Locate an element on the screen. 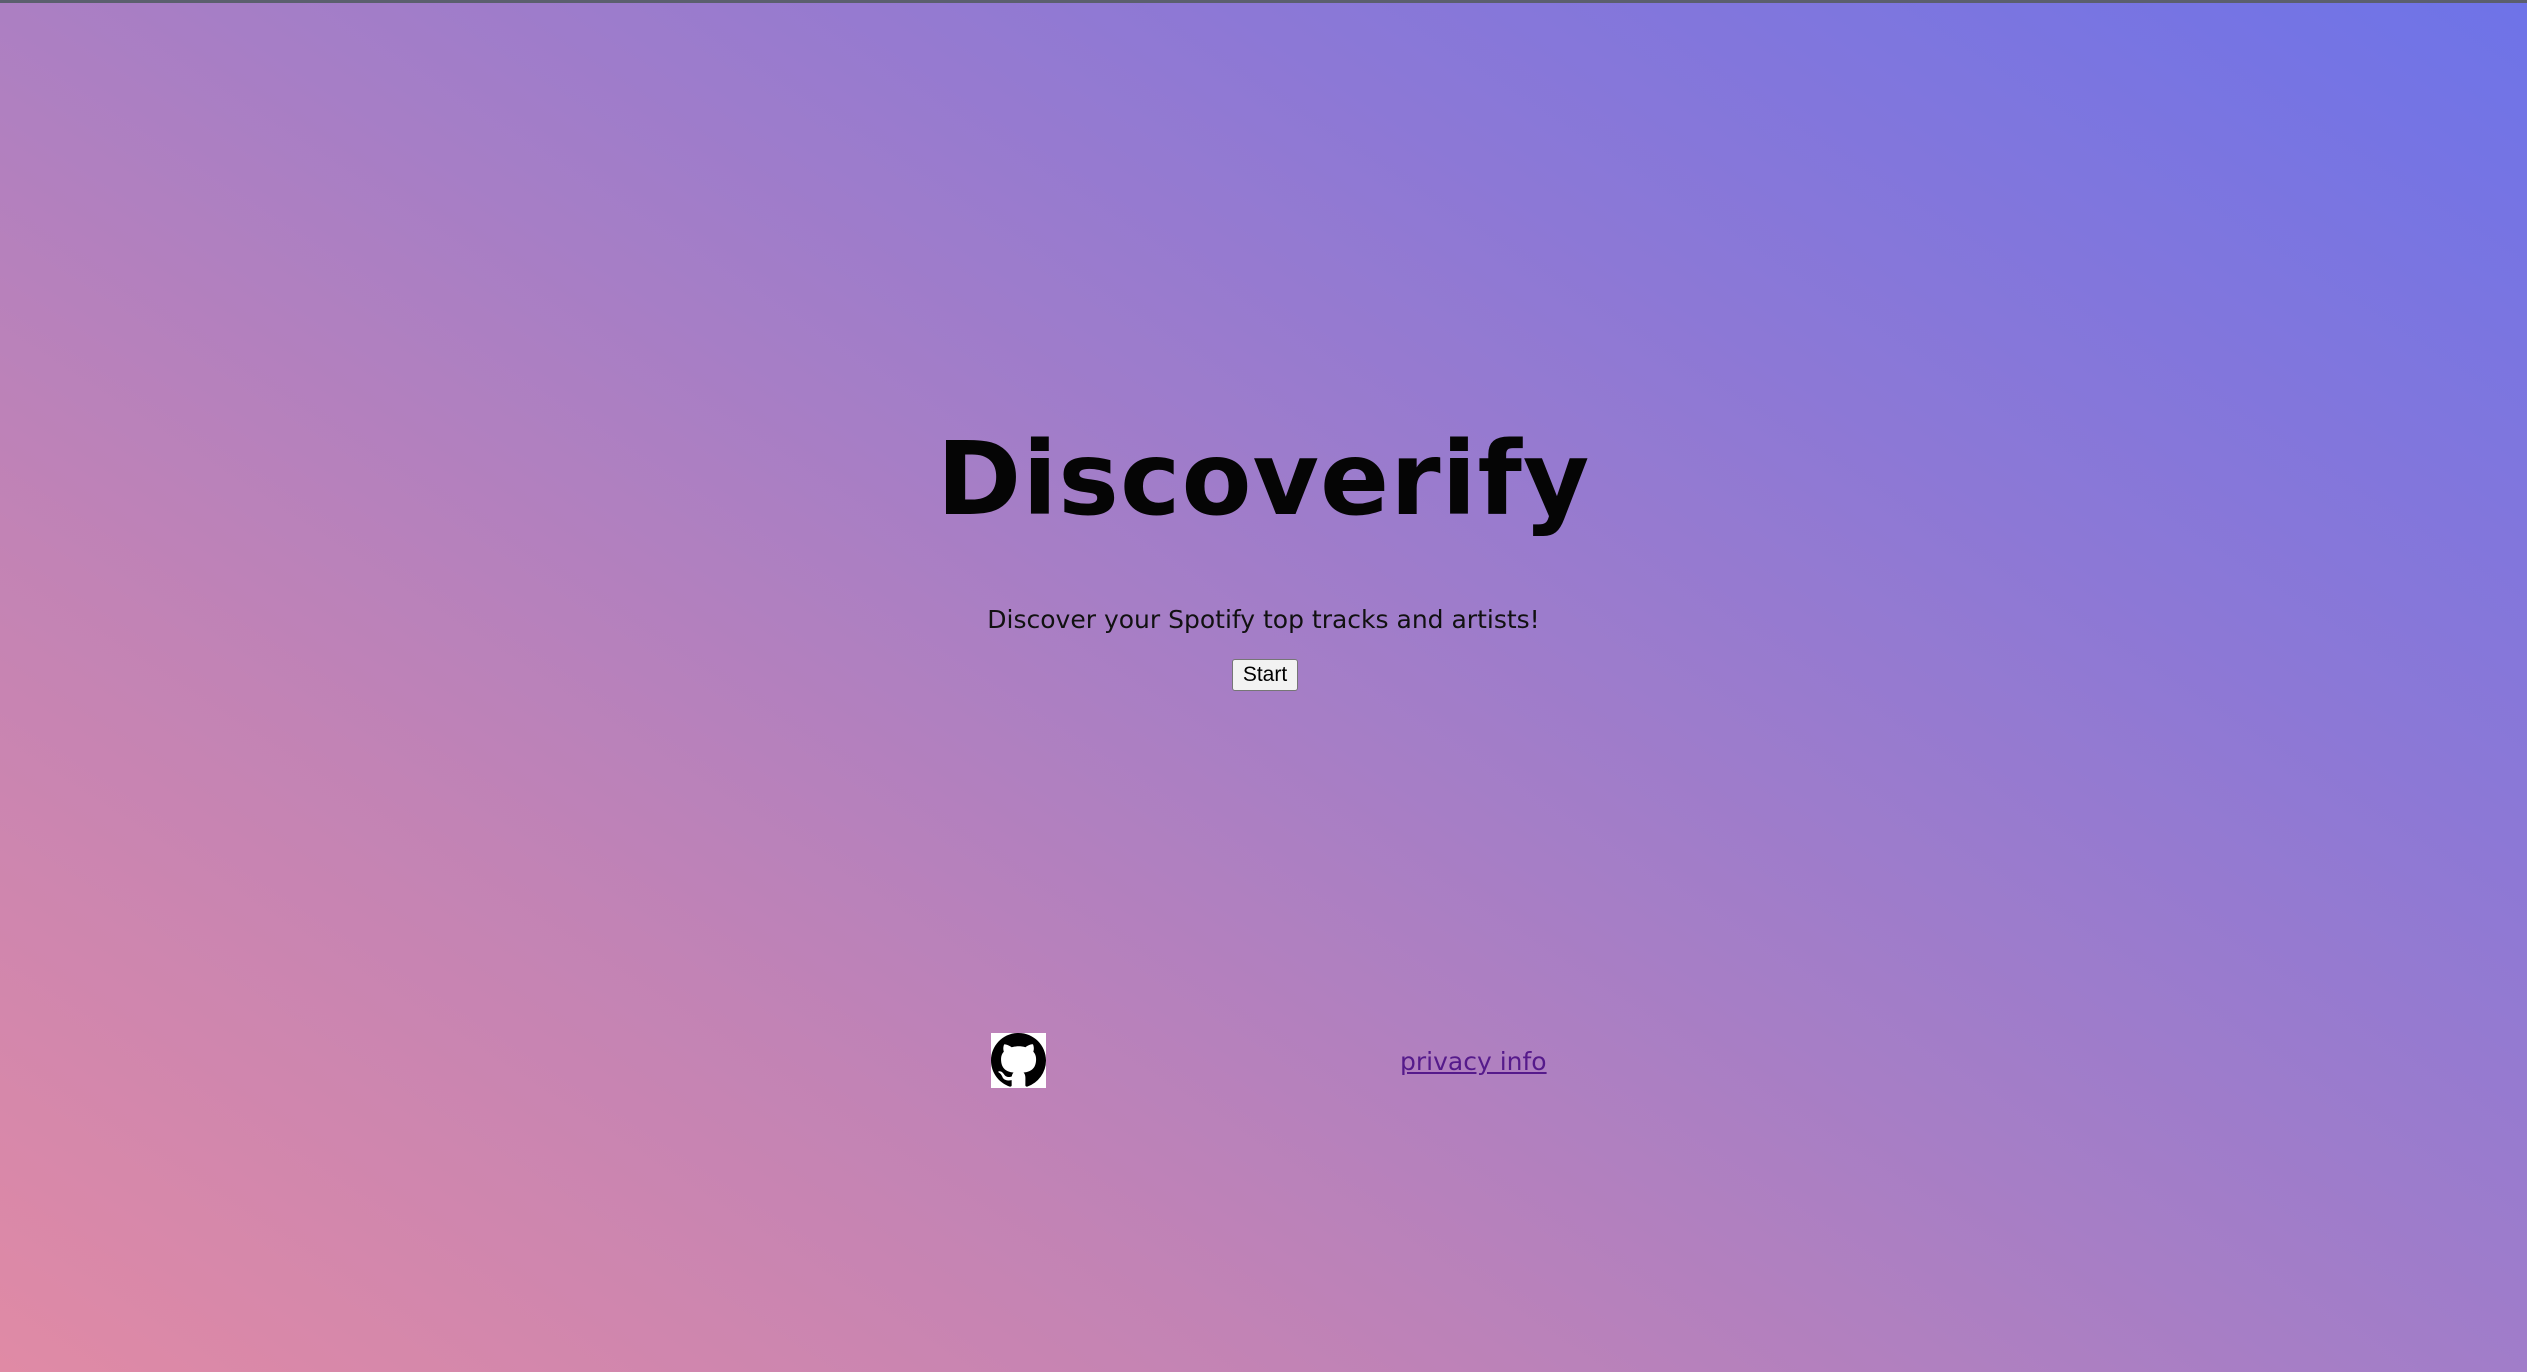 The height and width of the screenshot is (1372, 2527). start-button: Start is located at coordinates (1265, 675).